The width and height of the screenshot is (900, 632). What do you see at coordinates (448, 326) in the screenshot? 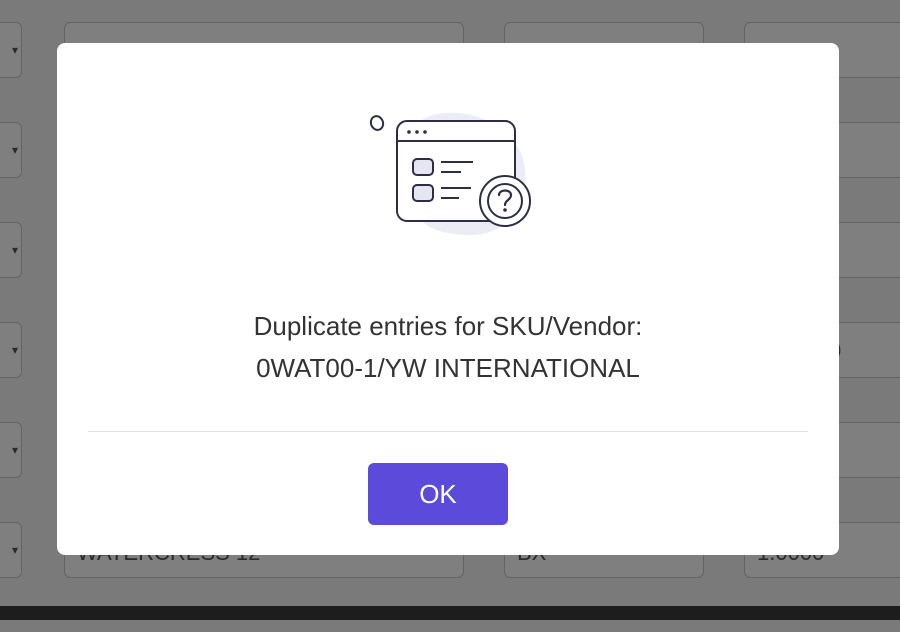
I see `message-line-1: Duplicate entries for SKU/Vendor:` at bounding box center [448, 326].